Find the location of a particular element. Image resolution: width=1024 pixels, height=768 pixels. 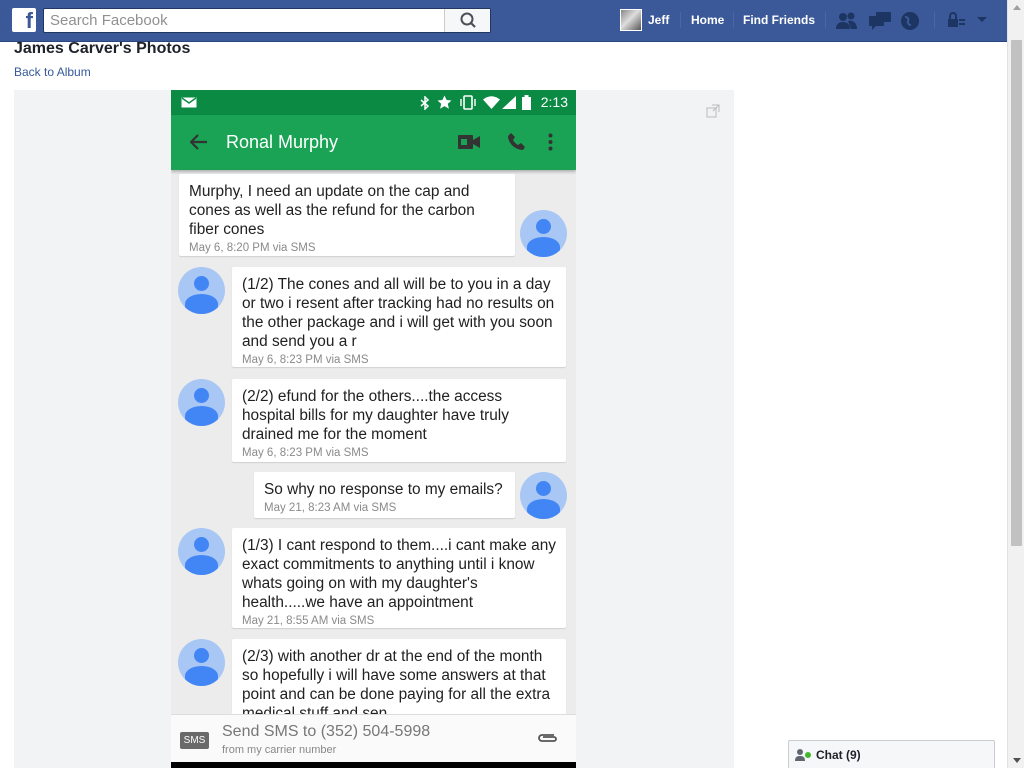

more-options-icon is located at coordinates (550, 142).